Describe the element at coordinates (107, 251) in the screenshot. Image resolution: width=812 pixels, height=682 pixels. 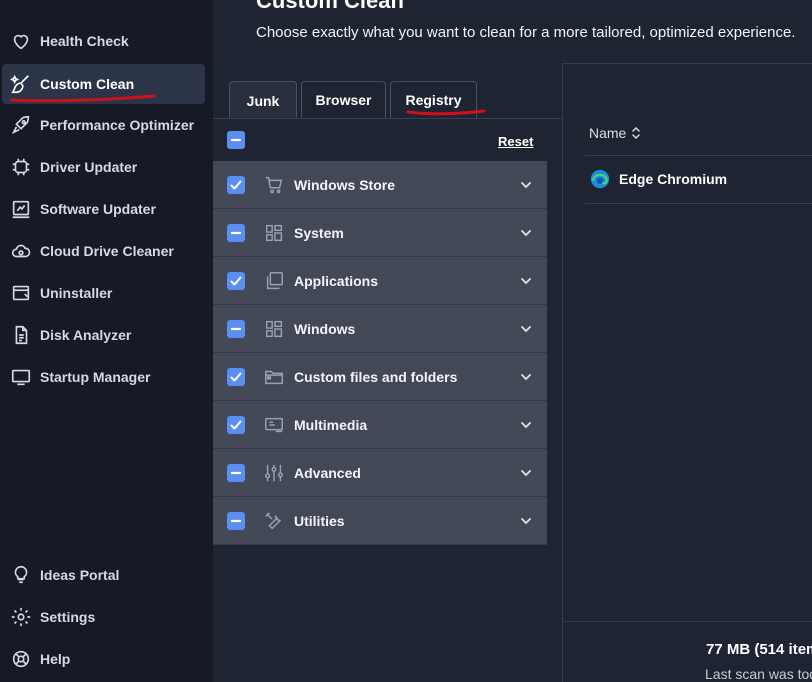
I see `sidebar-item-label: Cloud Drive Cleaner` at that location.